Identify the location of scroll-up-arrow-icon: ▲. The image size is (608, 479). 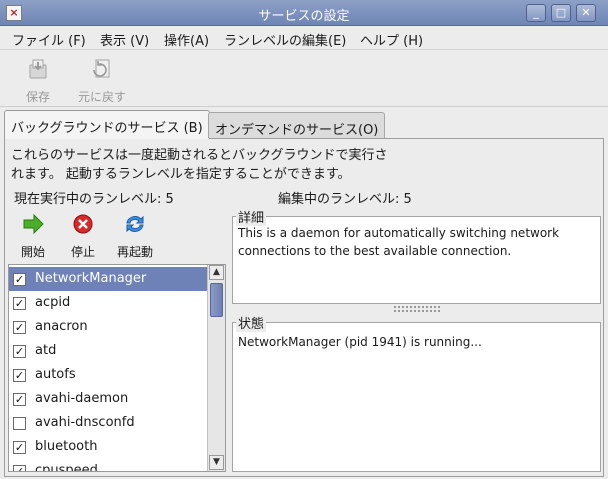
(216, 272).